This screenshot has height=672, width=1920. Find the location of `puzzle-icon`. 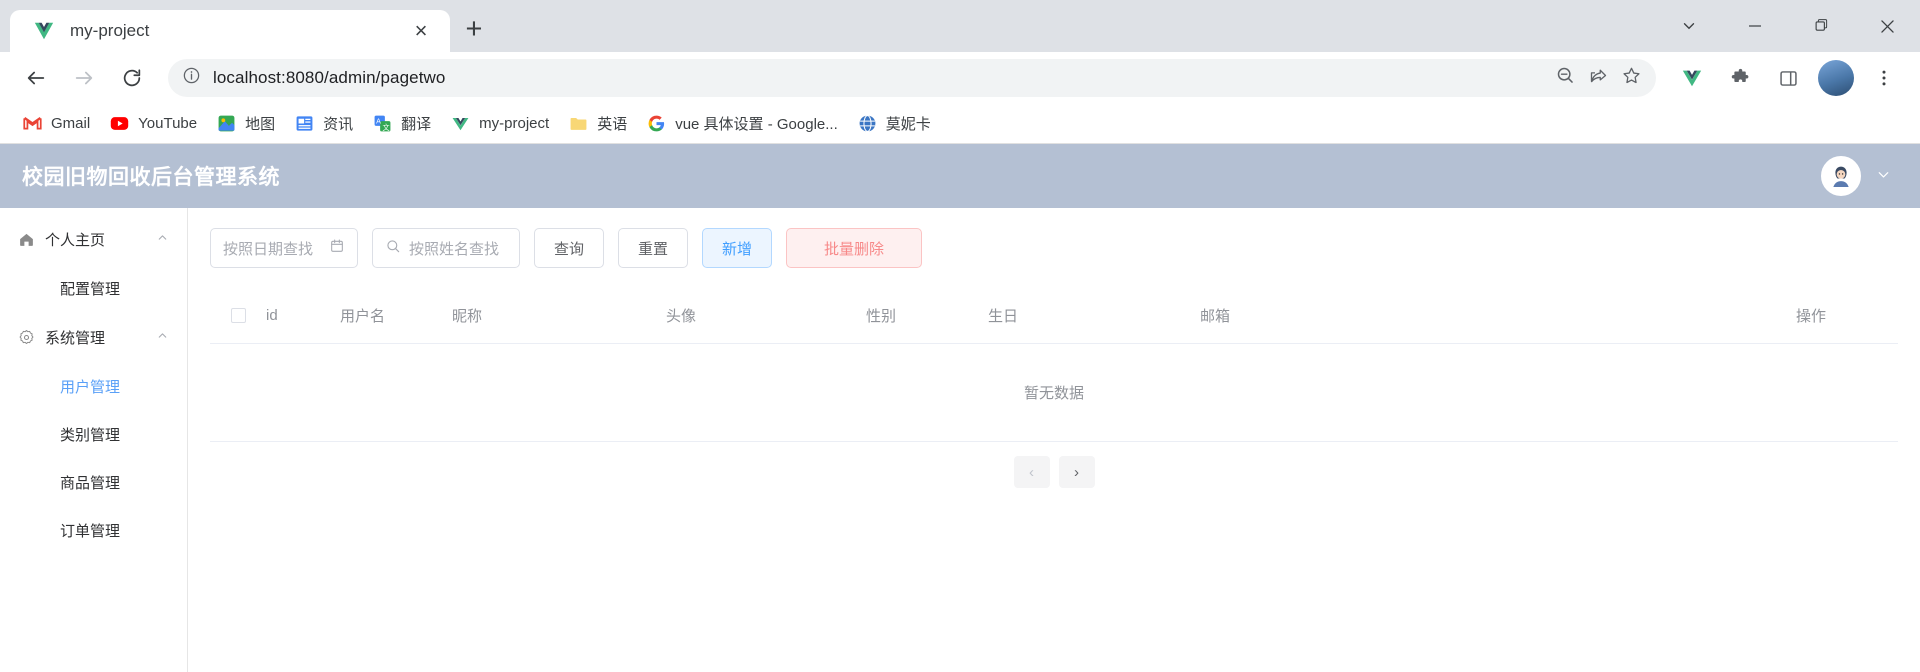

puzzle-icon is located at coordinates (1740, 78).